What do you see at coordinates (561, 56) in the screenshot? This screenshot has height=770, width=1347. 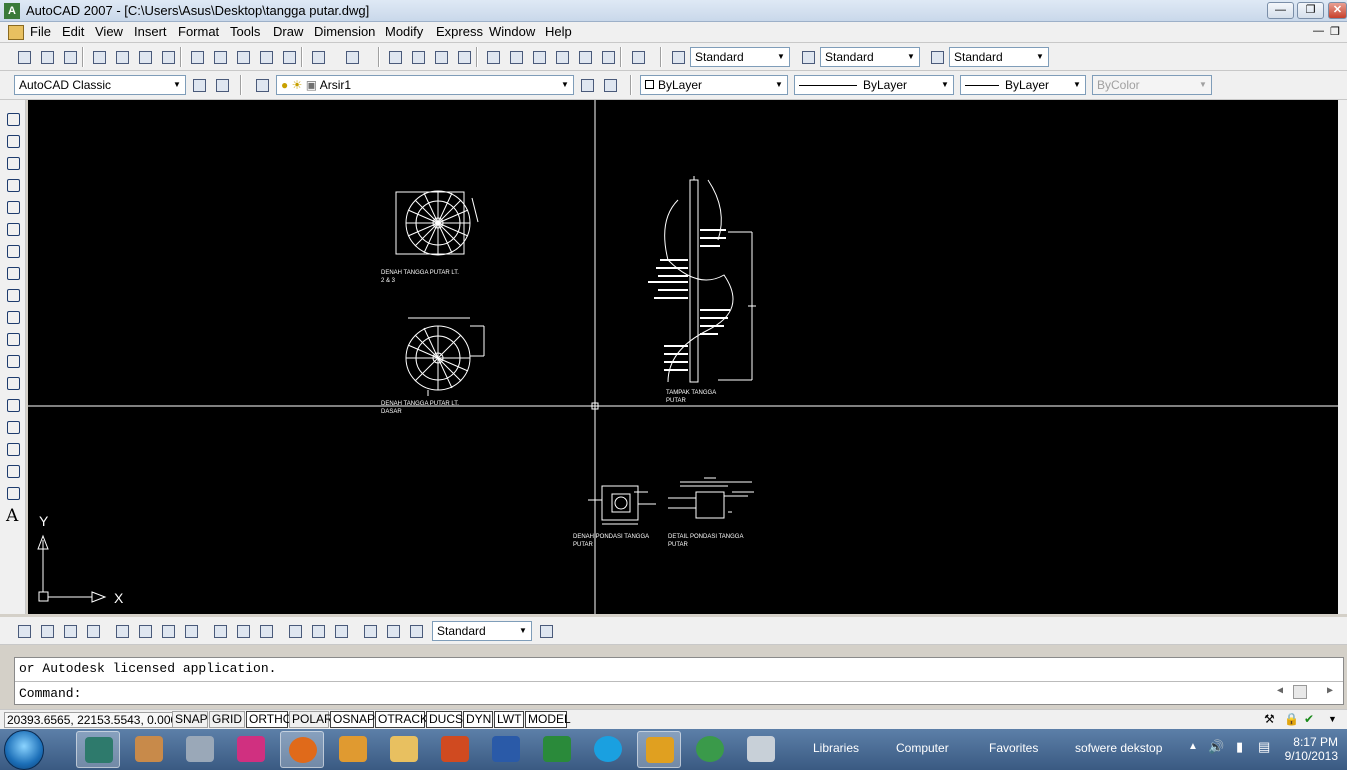 I see `sheet-set-icon` at bounding box center [561, 56].